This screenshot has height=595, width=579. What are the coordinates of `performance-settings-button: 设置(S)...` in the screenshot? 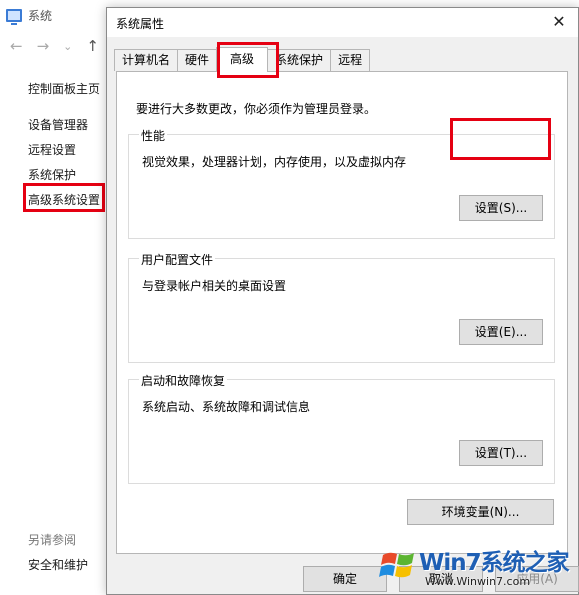 It's located at (501, 208).